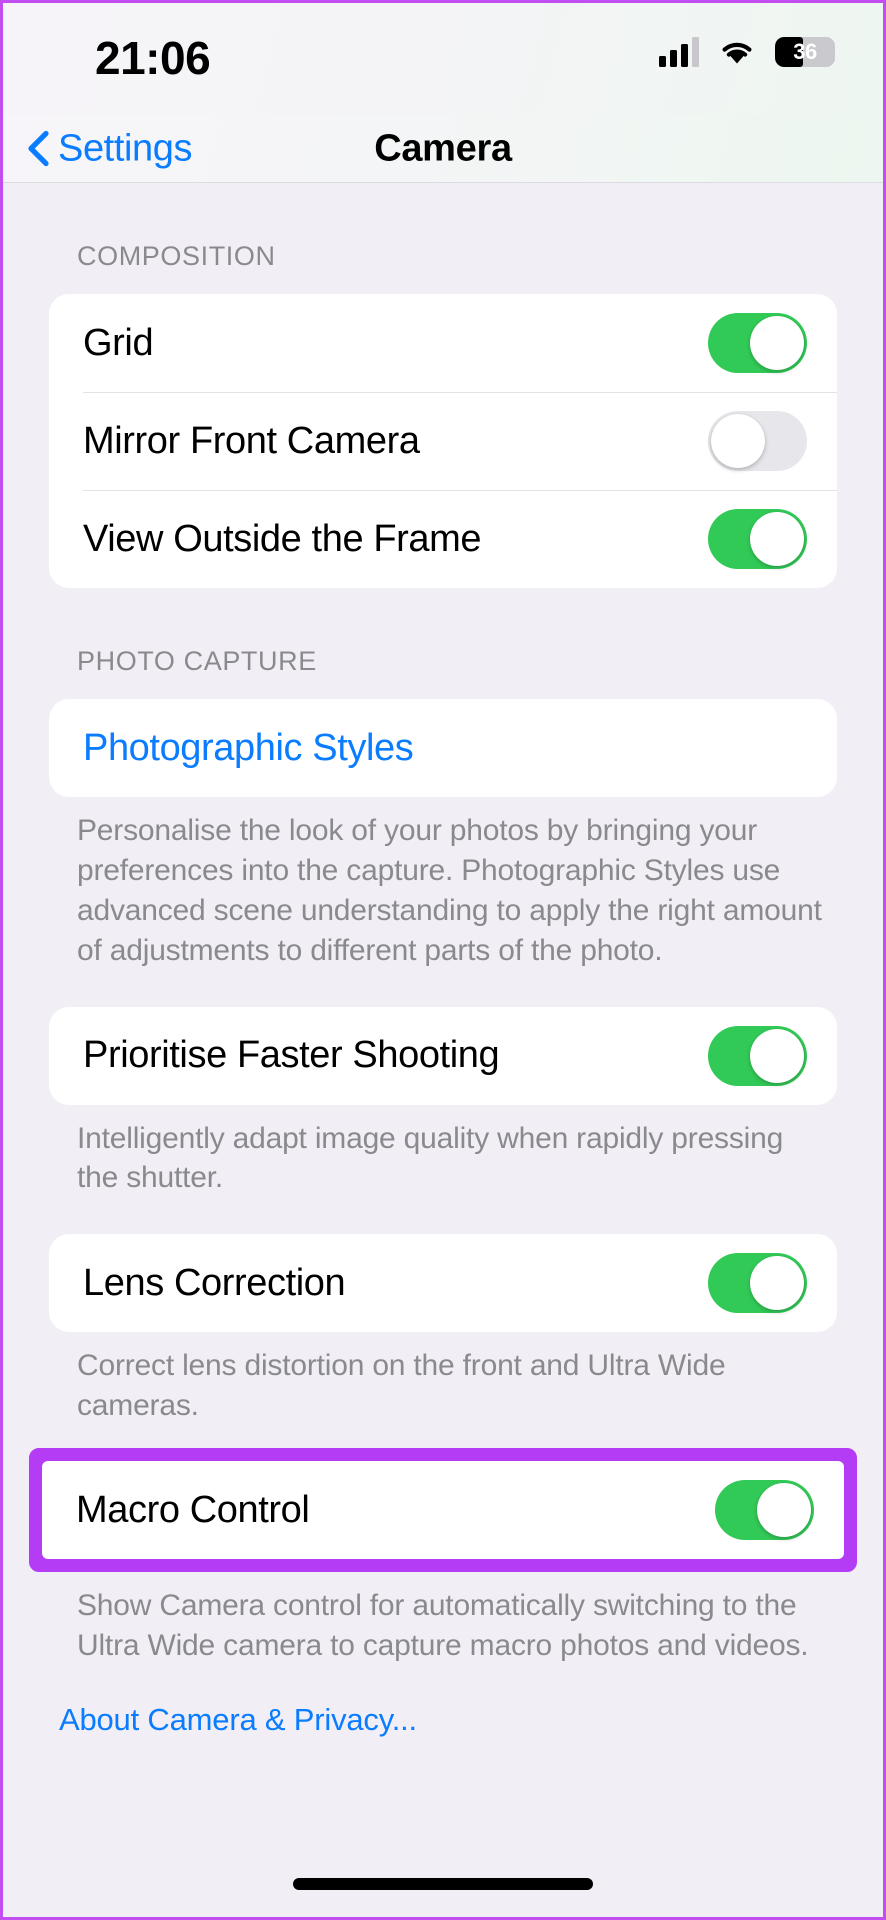 The width and height of the screenshot is (886, 1920). Describe the element at coordinates (443, 343) in the screenshot. I see `row-grid: Grid` at that location.